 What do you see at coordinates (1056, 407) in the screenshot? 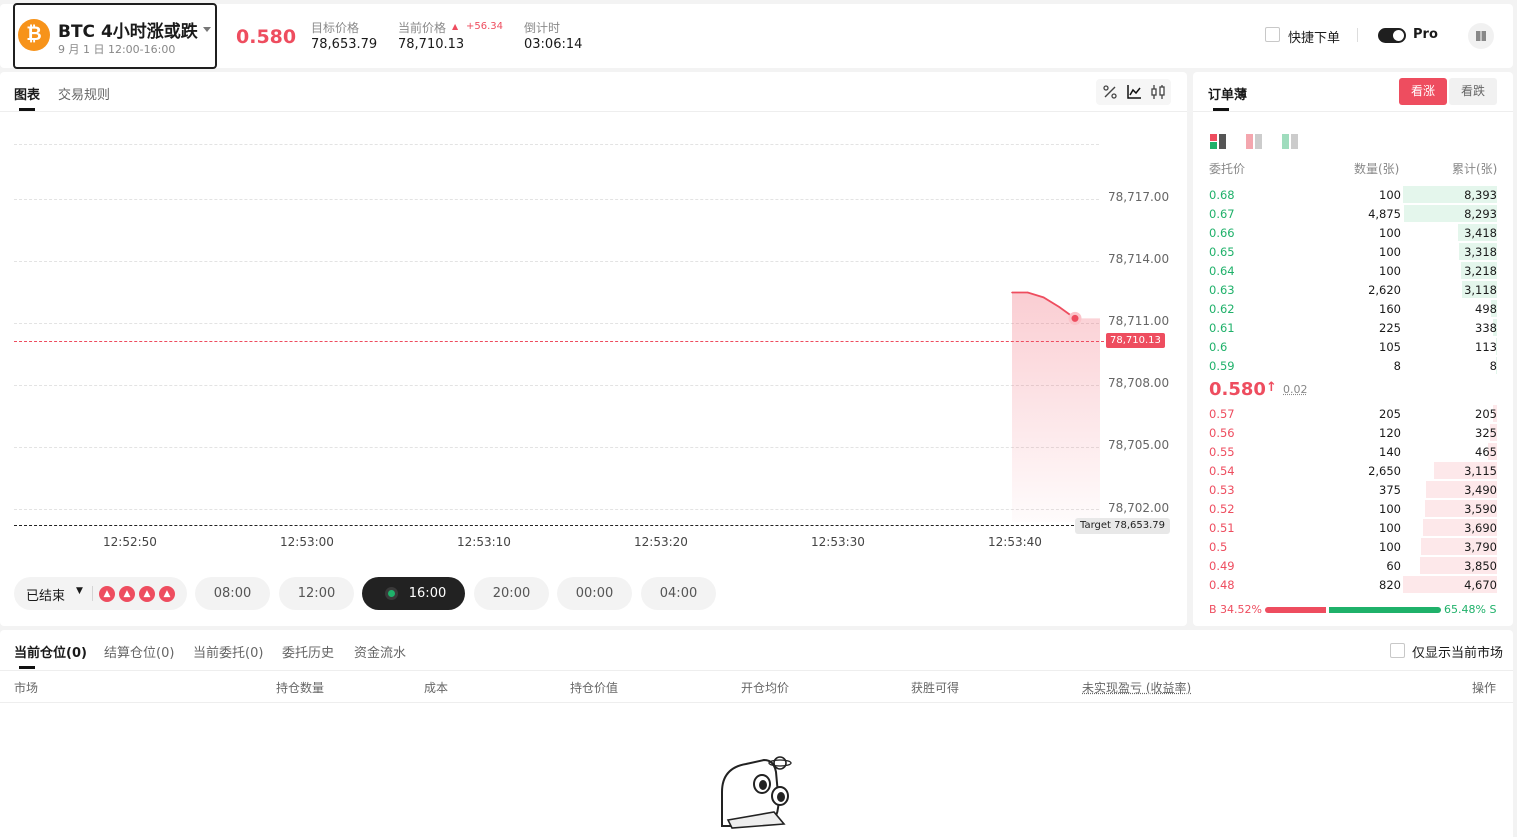
I see `series-area` at bounding box center [1056, 407].